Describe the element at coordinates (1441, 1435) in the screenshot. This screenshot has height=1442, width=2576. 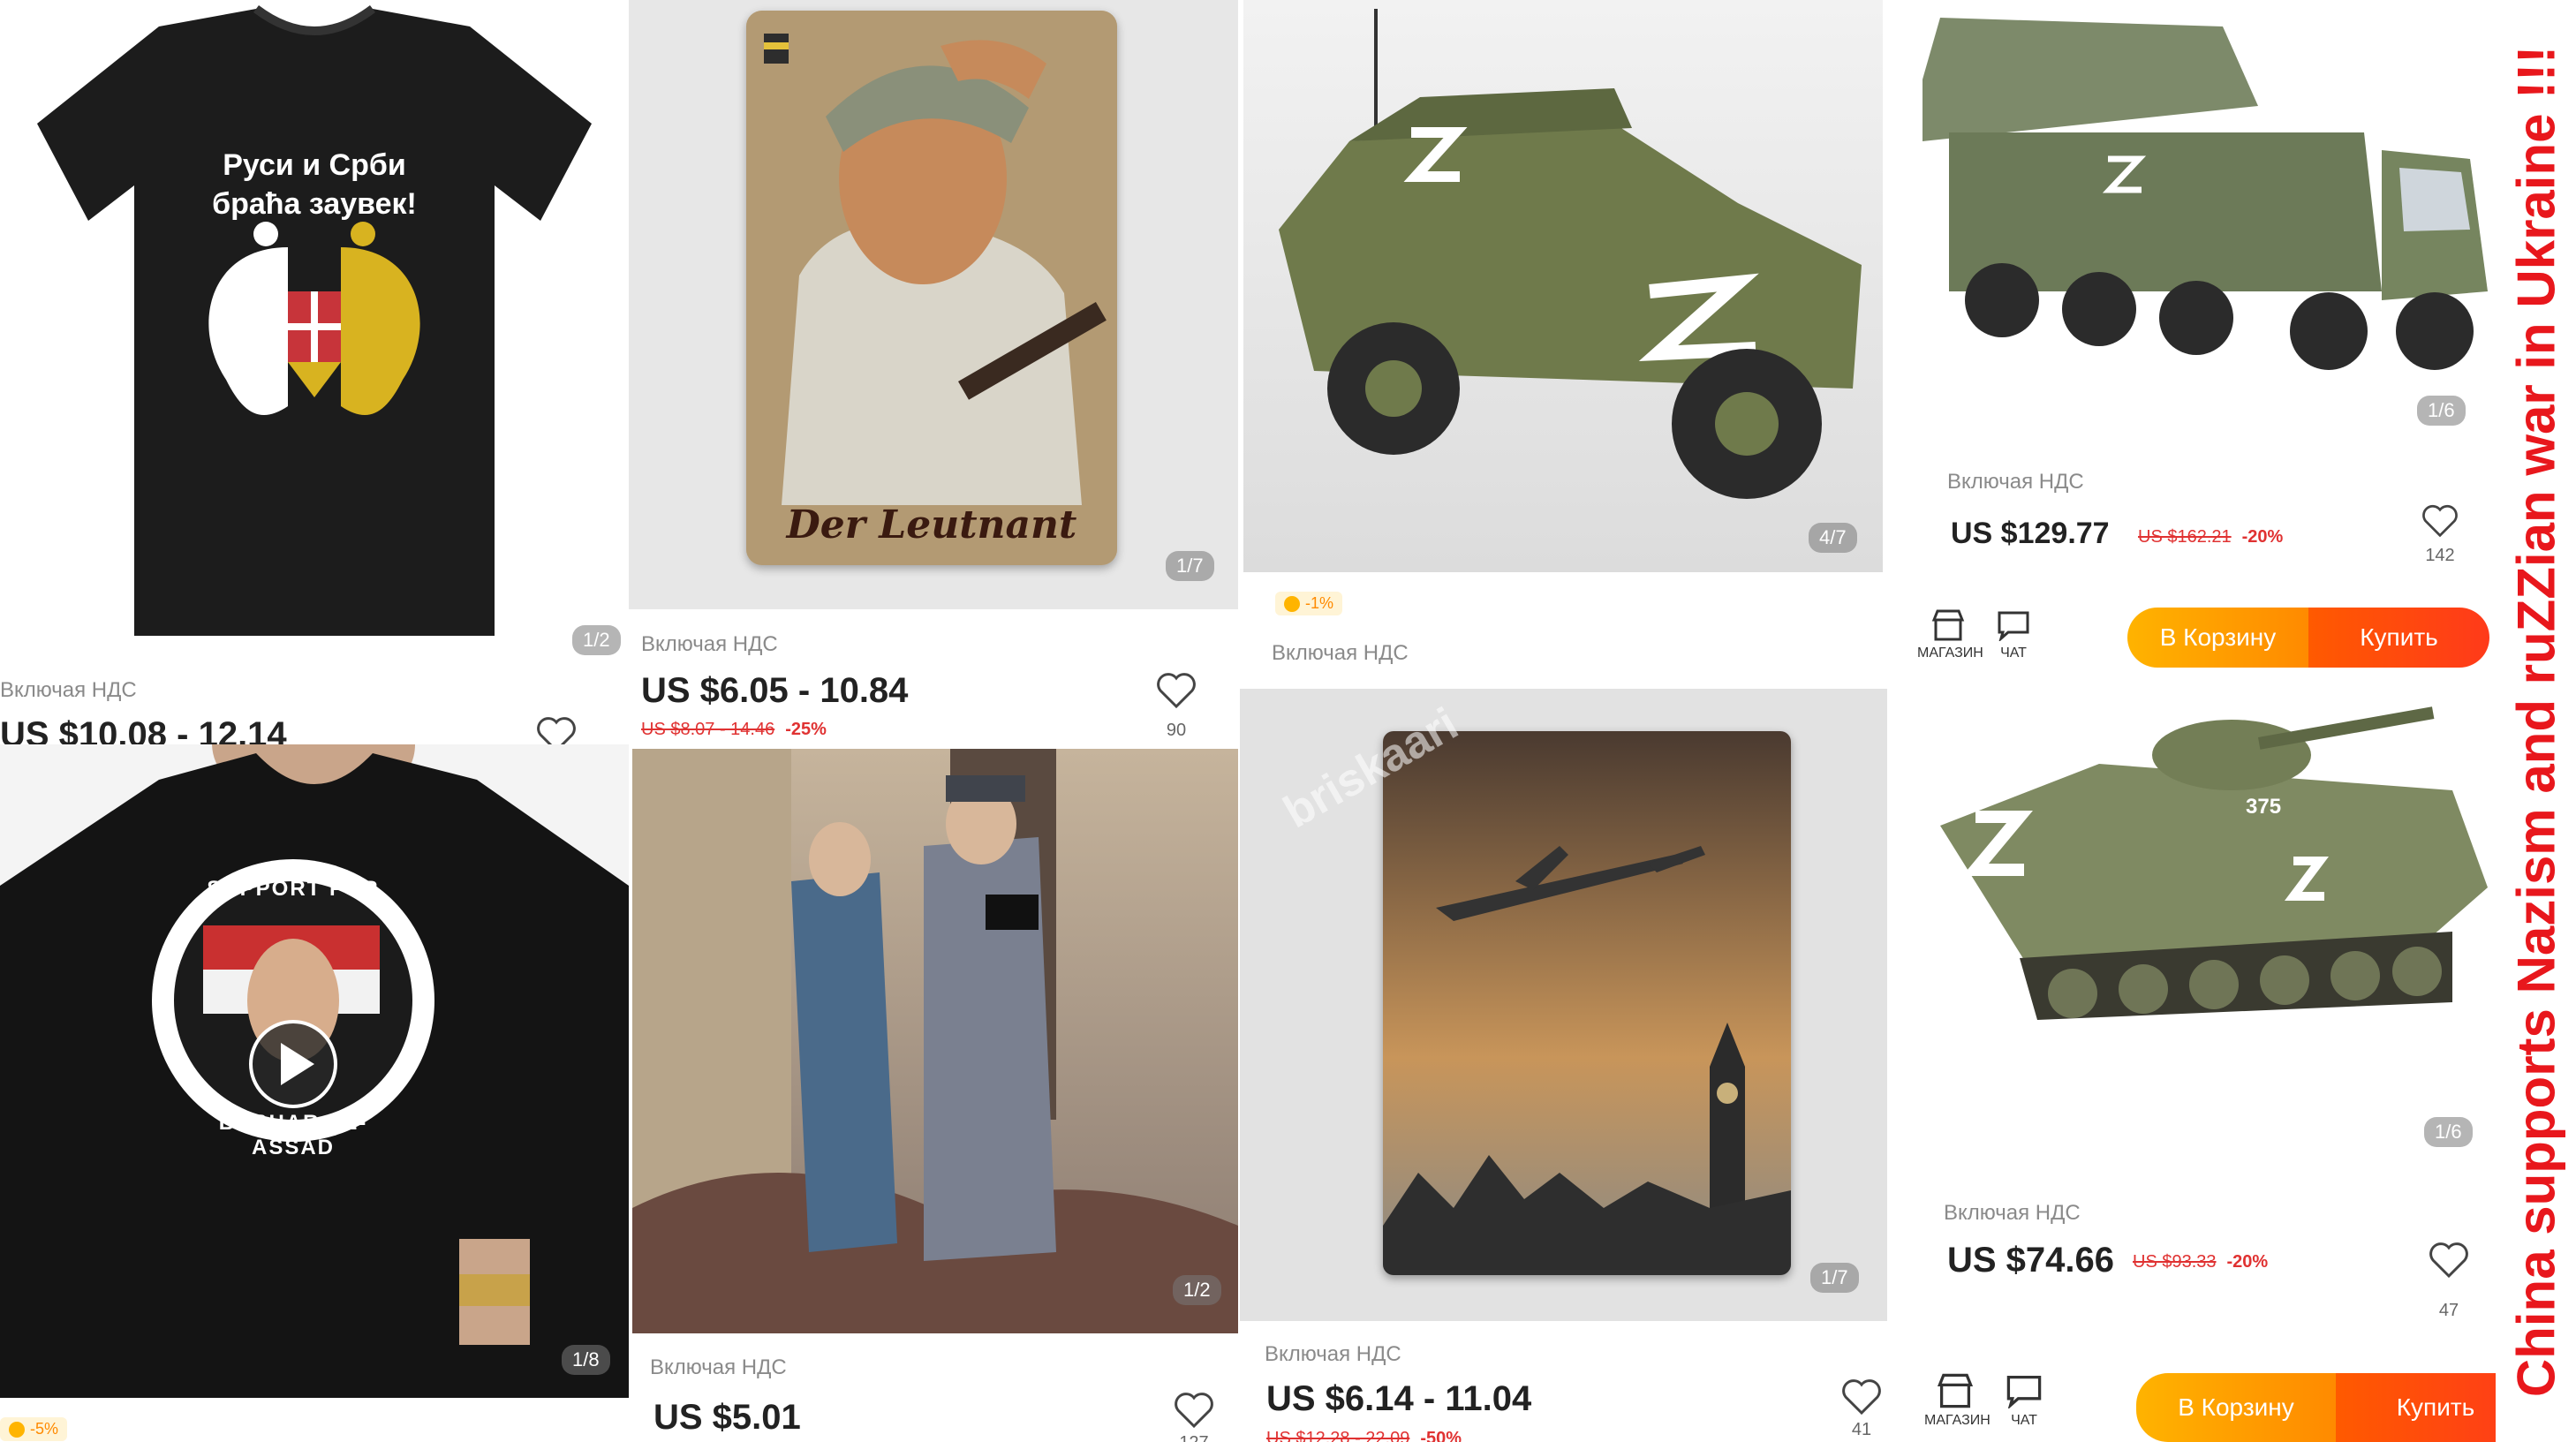
I see `discount-percent: -50%` at that location.